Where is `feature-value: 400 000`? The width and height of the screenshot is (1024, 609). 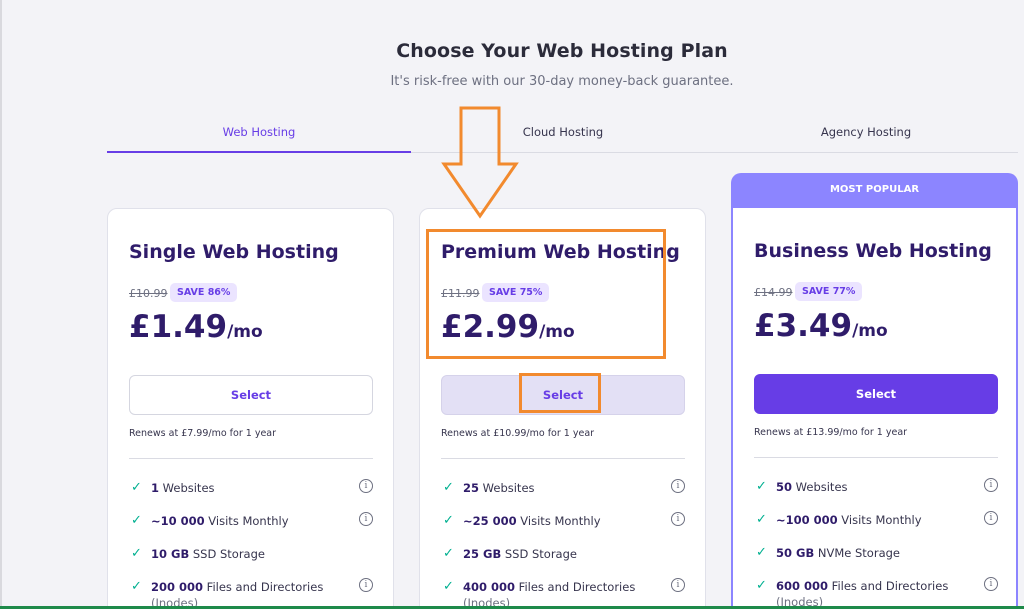 feature-value: 400 000 is located at coordinates (489, 587).